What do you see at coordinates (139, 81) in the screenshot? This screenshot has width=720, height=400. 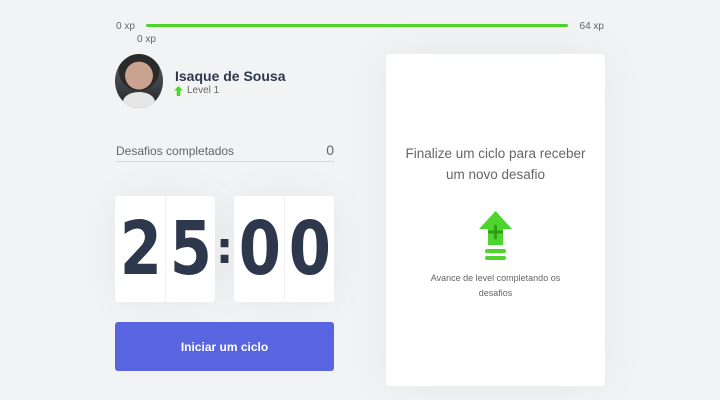 I see `avatar` at bounding box center [139, 81].